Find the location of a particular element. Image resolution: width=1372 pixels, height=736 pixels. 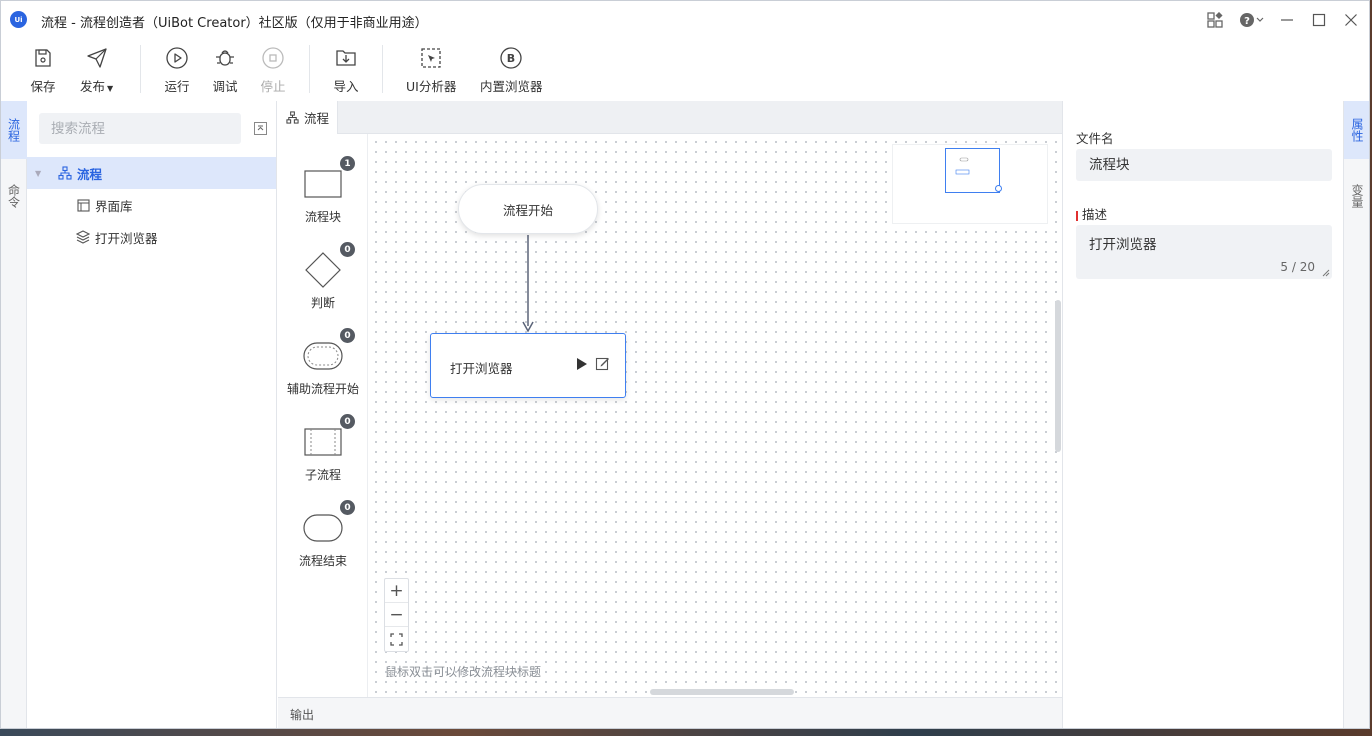

svg-text: B is located at coordinates (511, 58).